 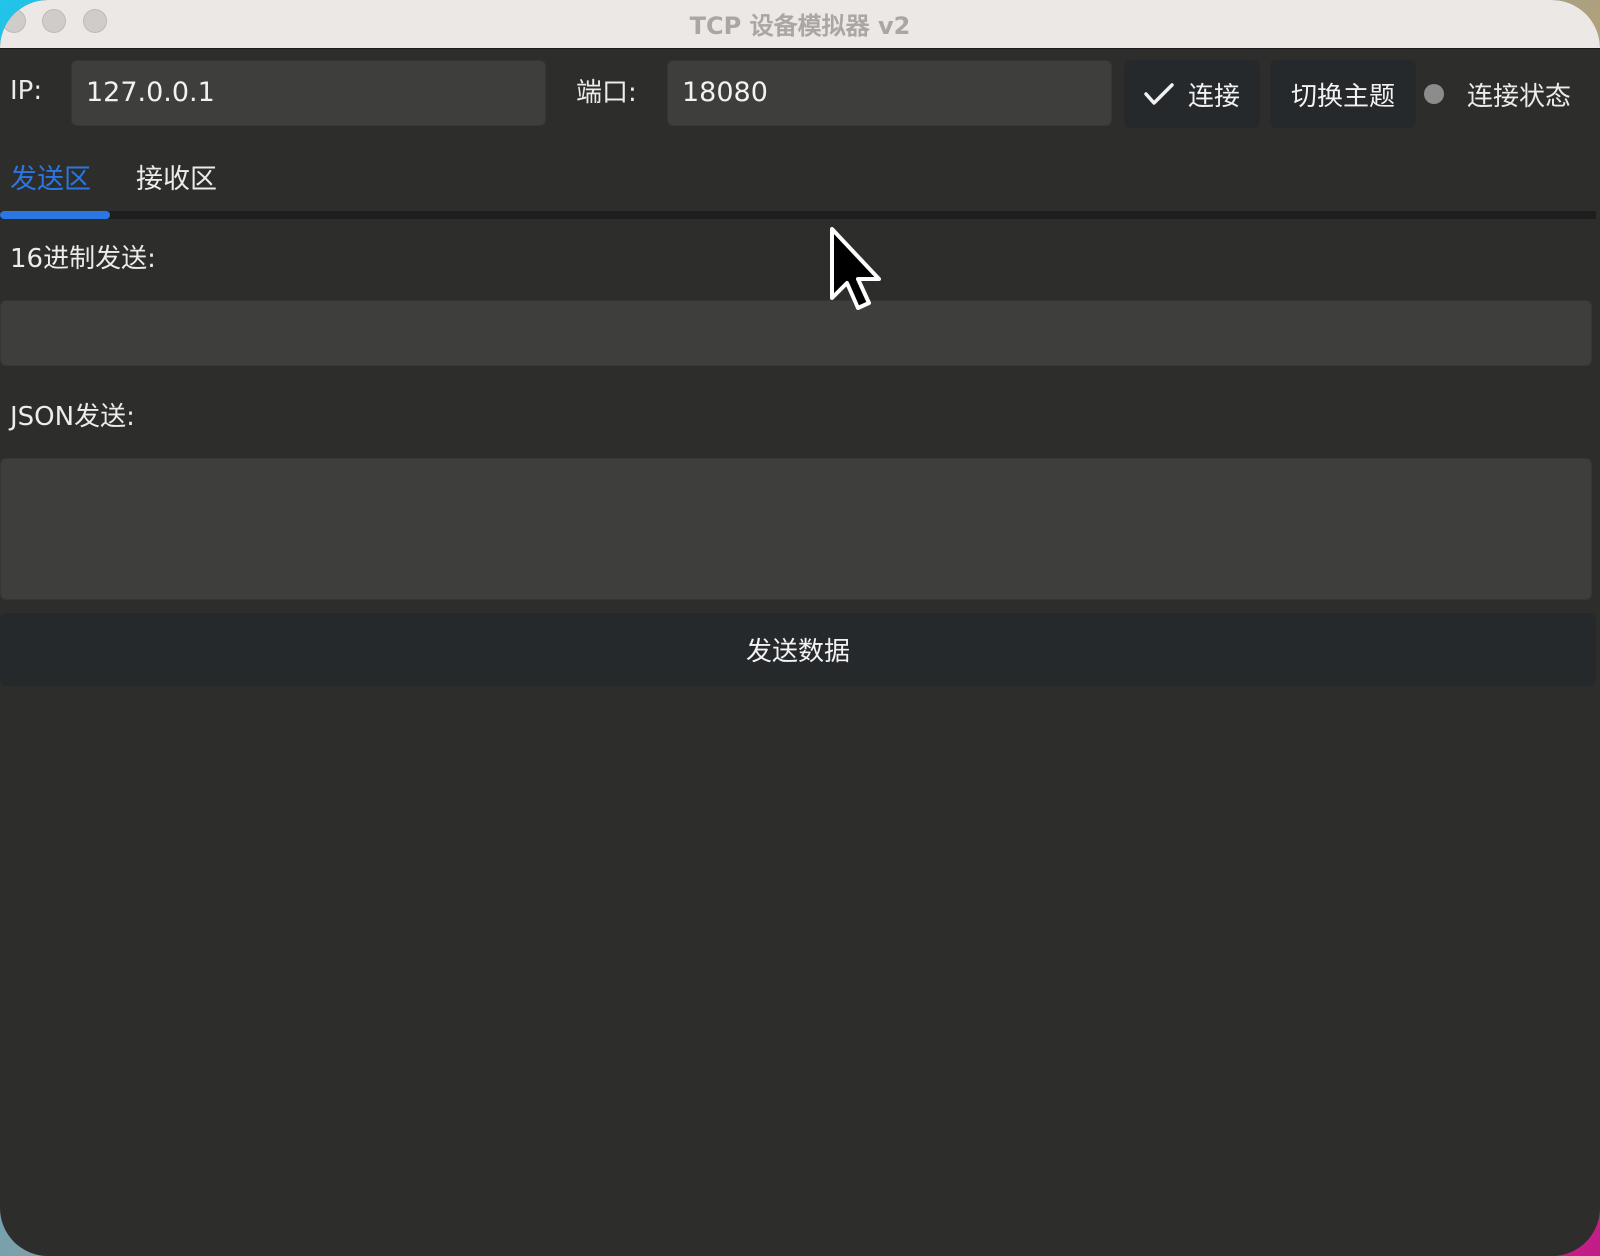 I want to click on port-label: 端口:, so click(x=606, y=93).